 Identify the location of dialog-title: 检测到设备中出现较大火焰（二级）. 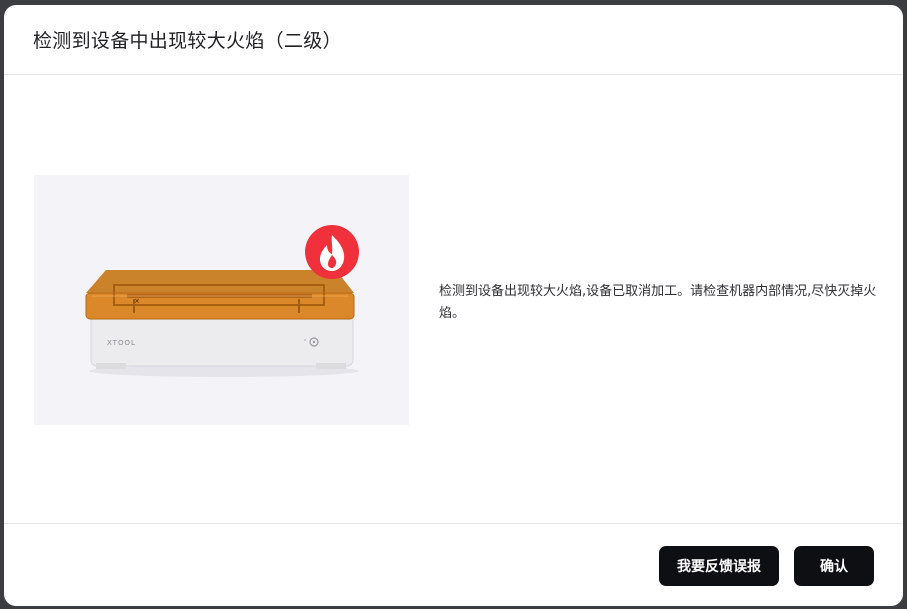
(187, 41).